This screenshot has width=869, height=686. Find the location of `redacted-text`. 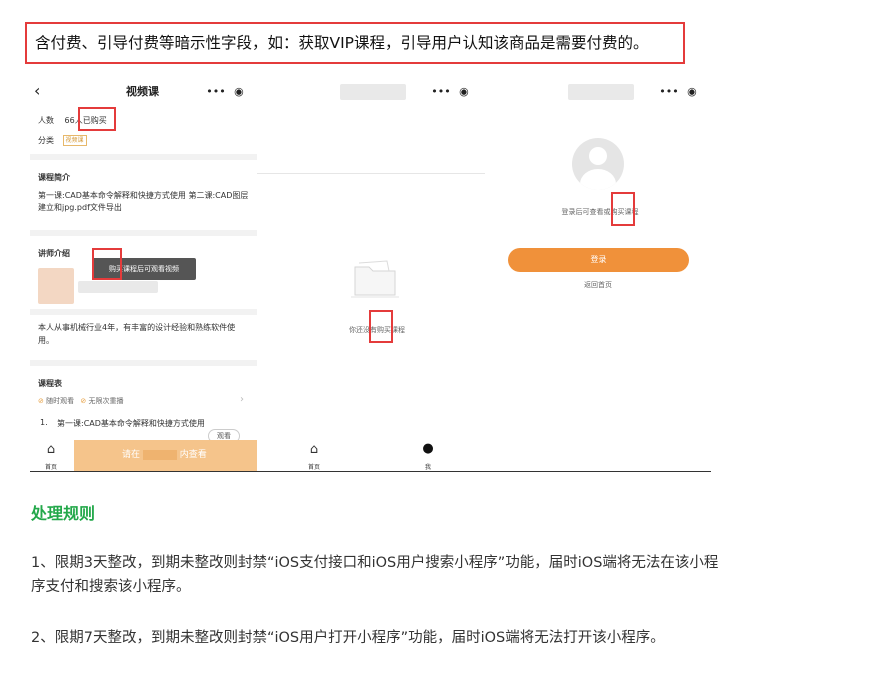

redacted-text is located at coordinates (159, 454).